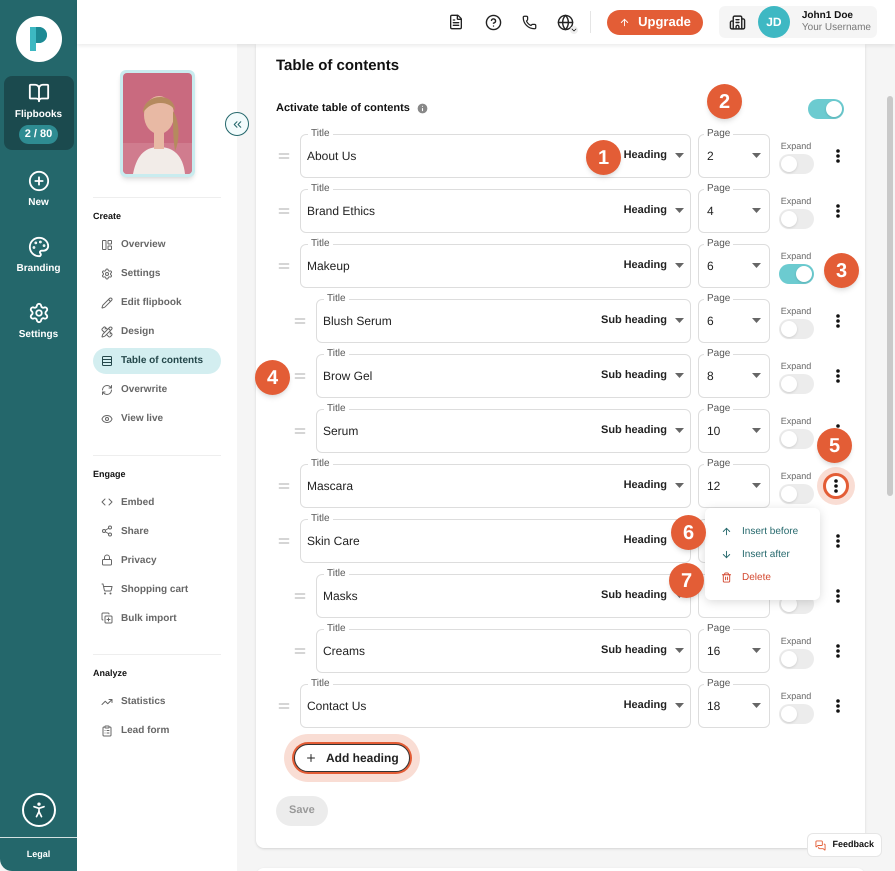 This screenshot has height=871, width=895. Describe the element at coordinates (157, 303) in the screenshot. I see `sidebar-item: Edit flipbook` at that location.